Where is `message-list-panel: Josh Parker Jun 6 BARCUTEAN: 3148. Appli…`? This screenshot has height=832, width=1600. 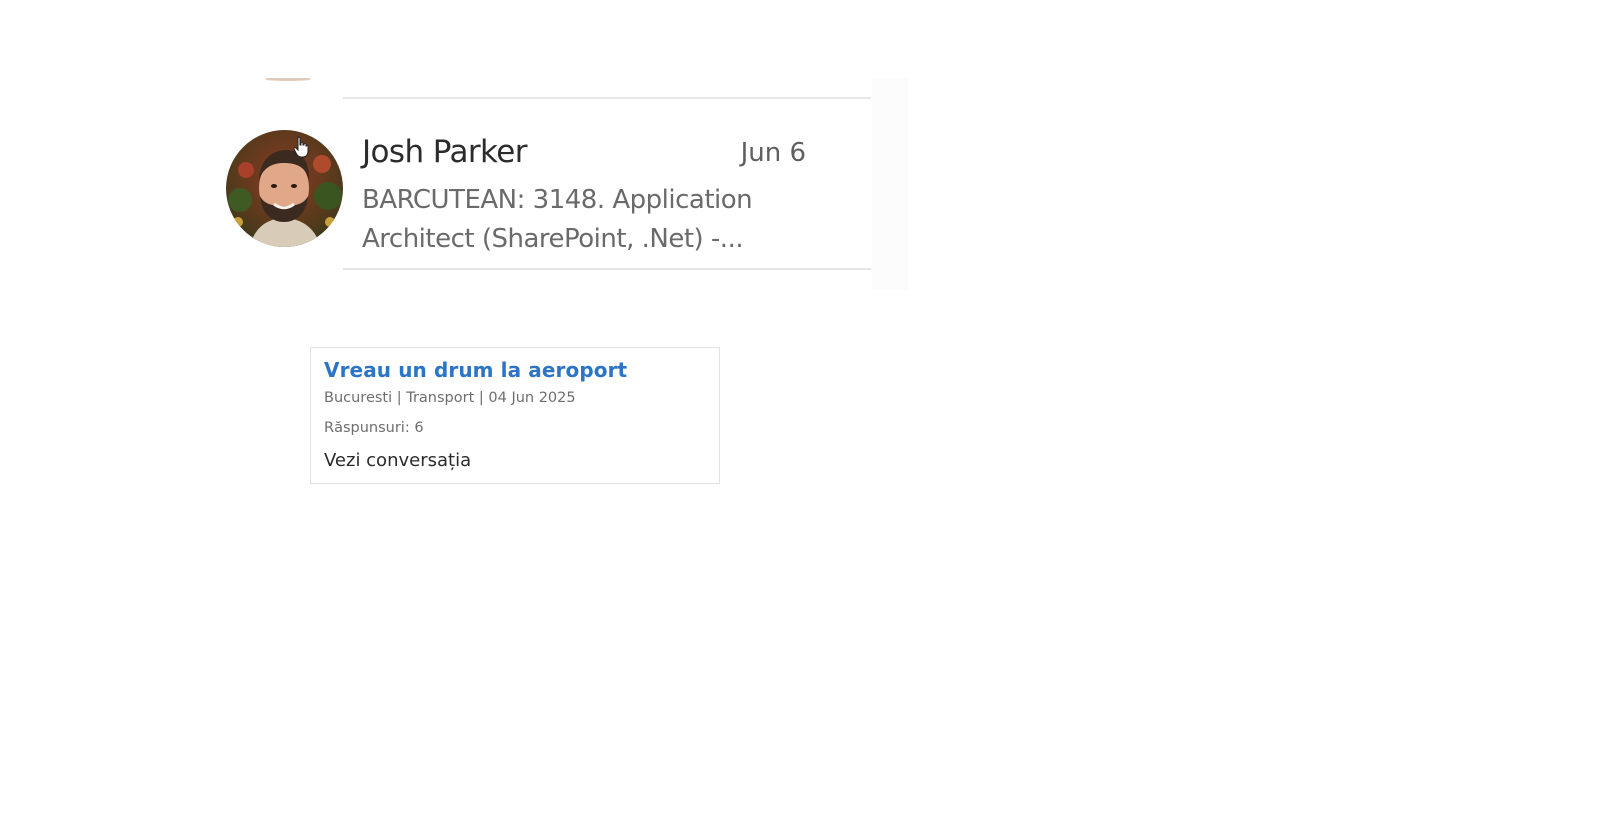
message-list-panel: Josh Parker Jun 6 BARCUTEAN: 3148. Appli… is located at coordinates (560, 184).